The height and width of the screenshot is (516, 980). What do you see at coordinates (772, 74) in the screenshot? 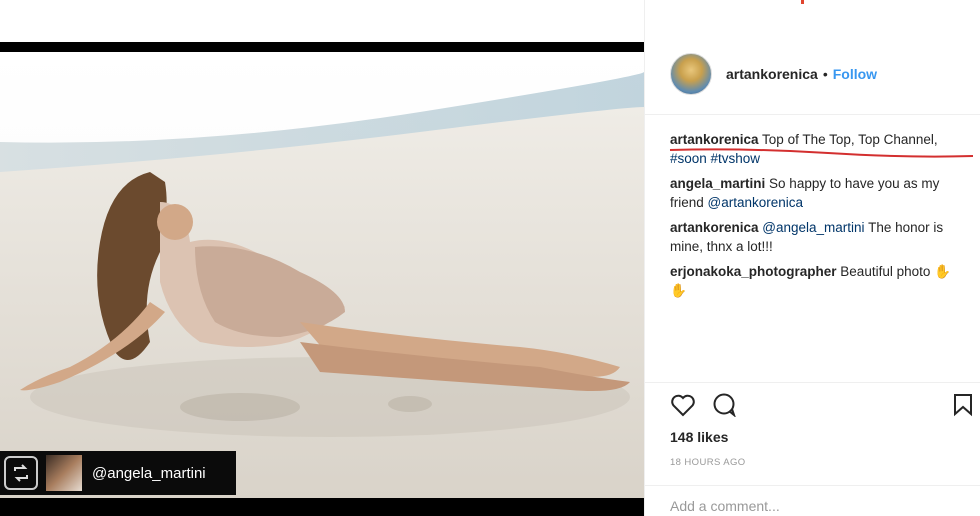
I see `author-username: artankorenica` at bounding box center [772, 74].